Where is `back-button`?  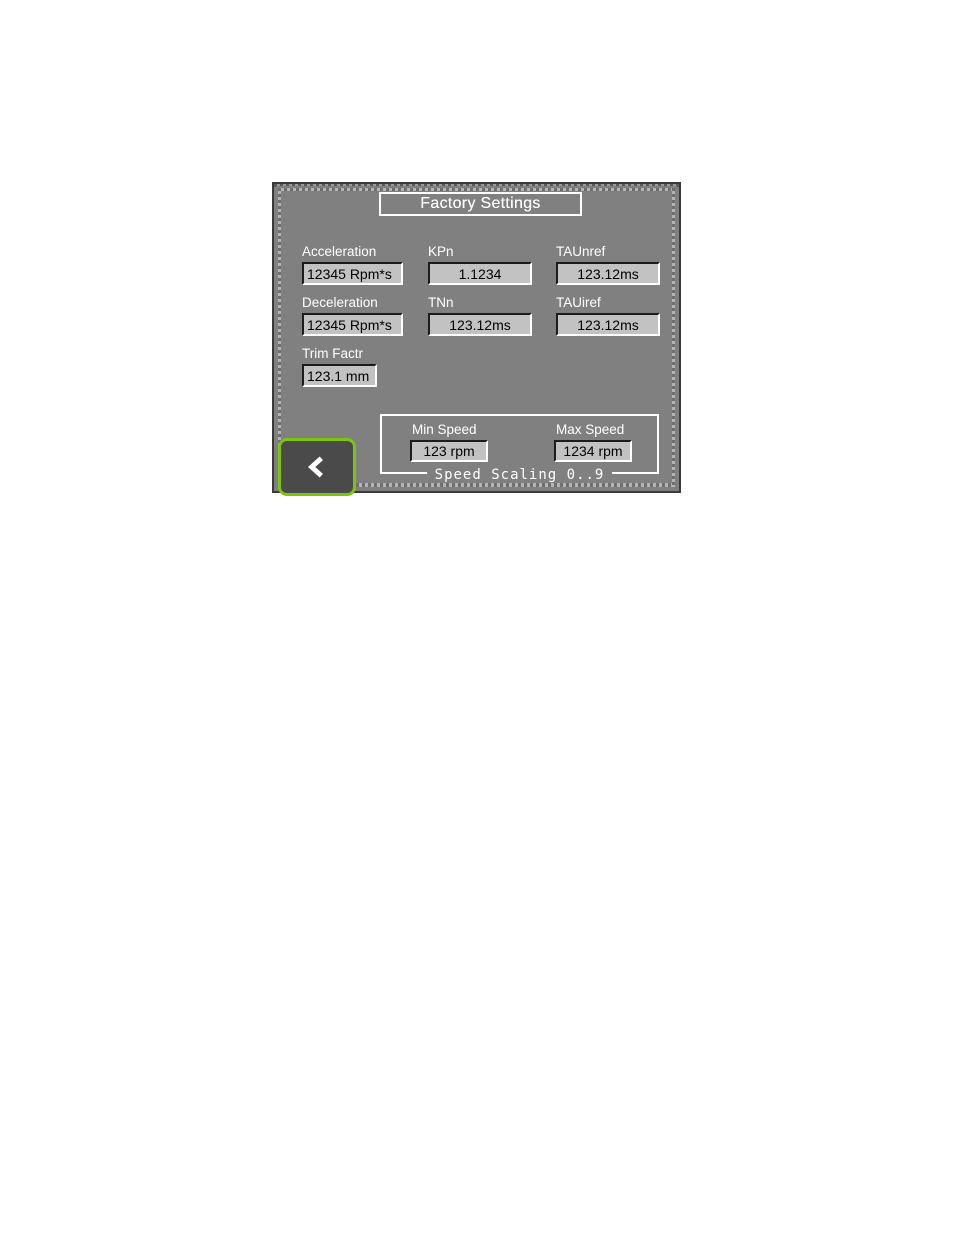
back-button is located at coordinates (317, 467).